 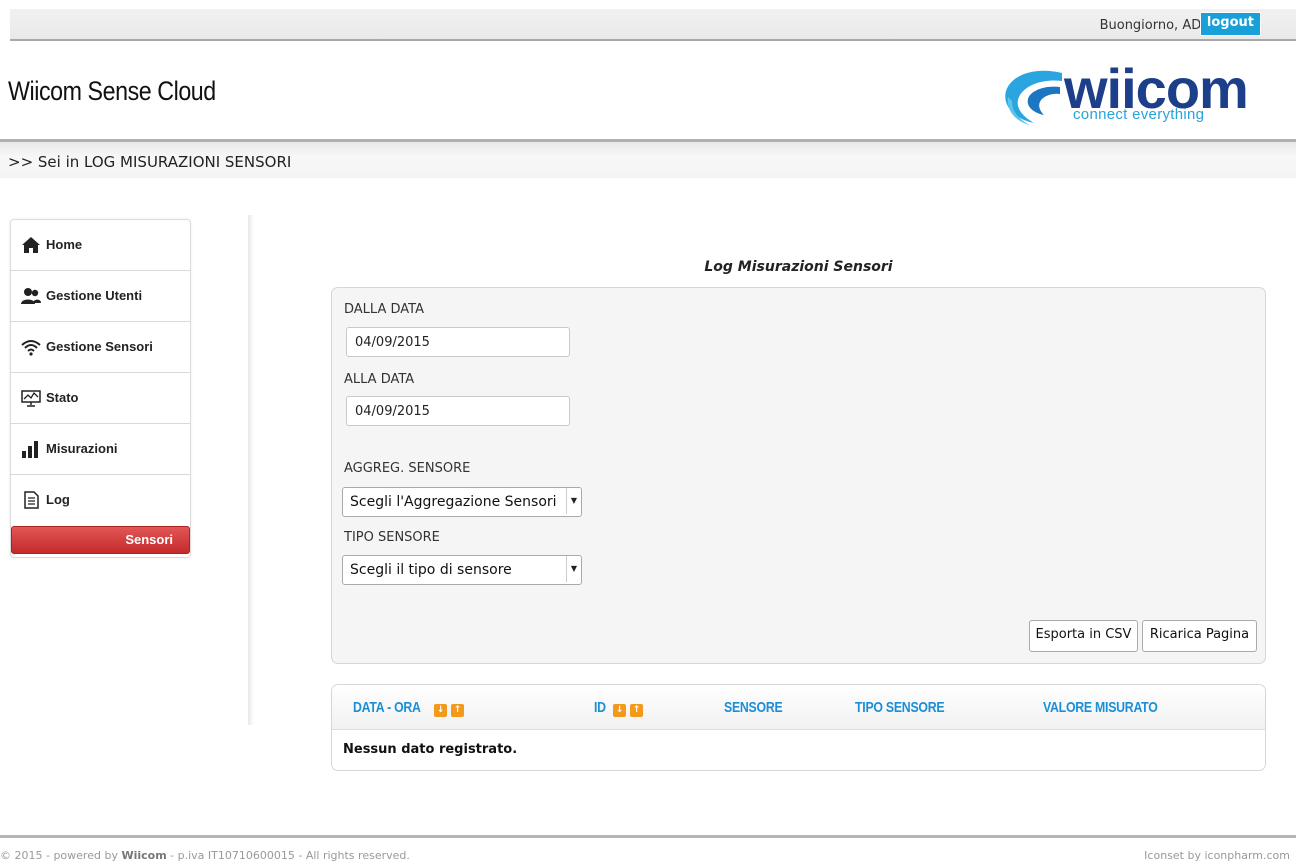 I want to click on home-icon, so click(x=31, y=245).